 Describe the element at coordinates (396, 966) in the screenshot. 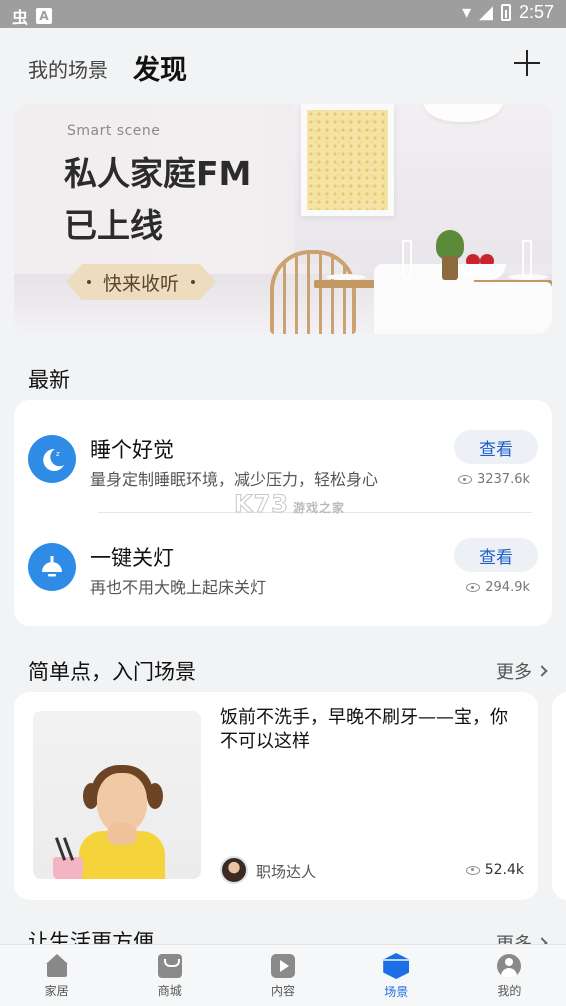

I see `scene-cube-icon` at that location.